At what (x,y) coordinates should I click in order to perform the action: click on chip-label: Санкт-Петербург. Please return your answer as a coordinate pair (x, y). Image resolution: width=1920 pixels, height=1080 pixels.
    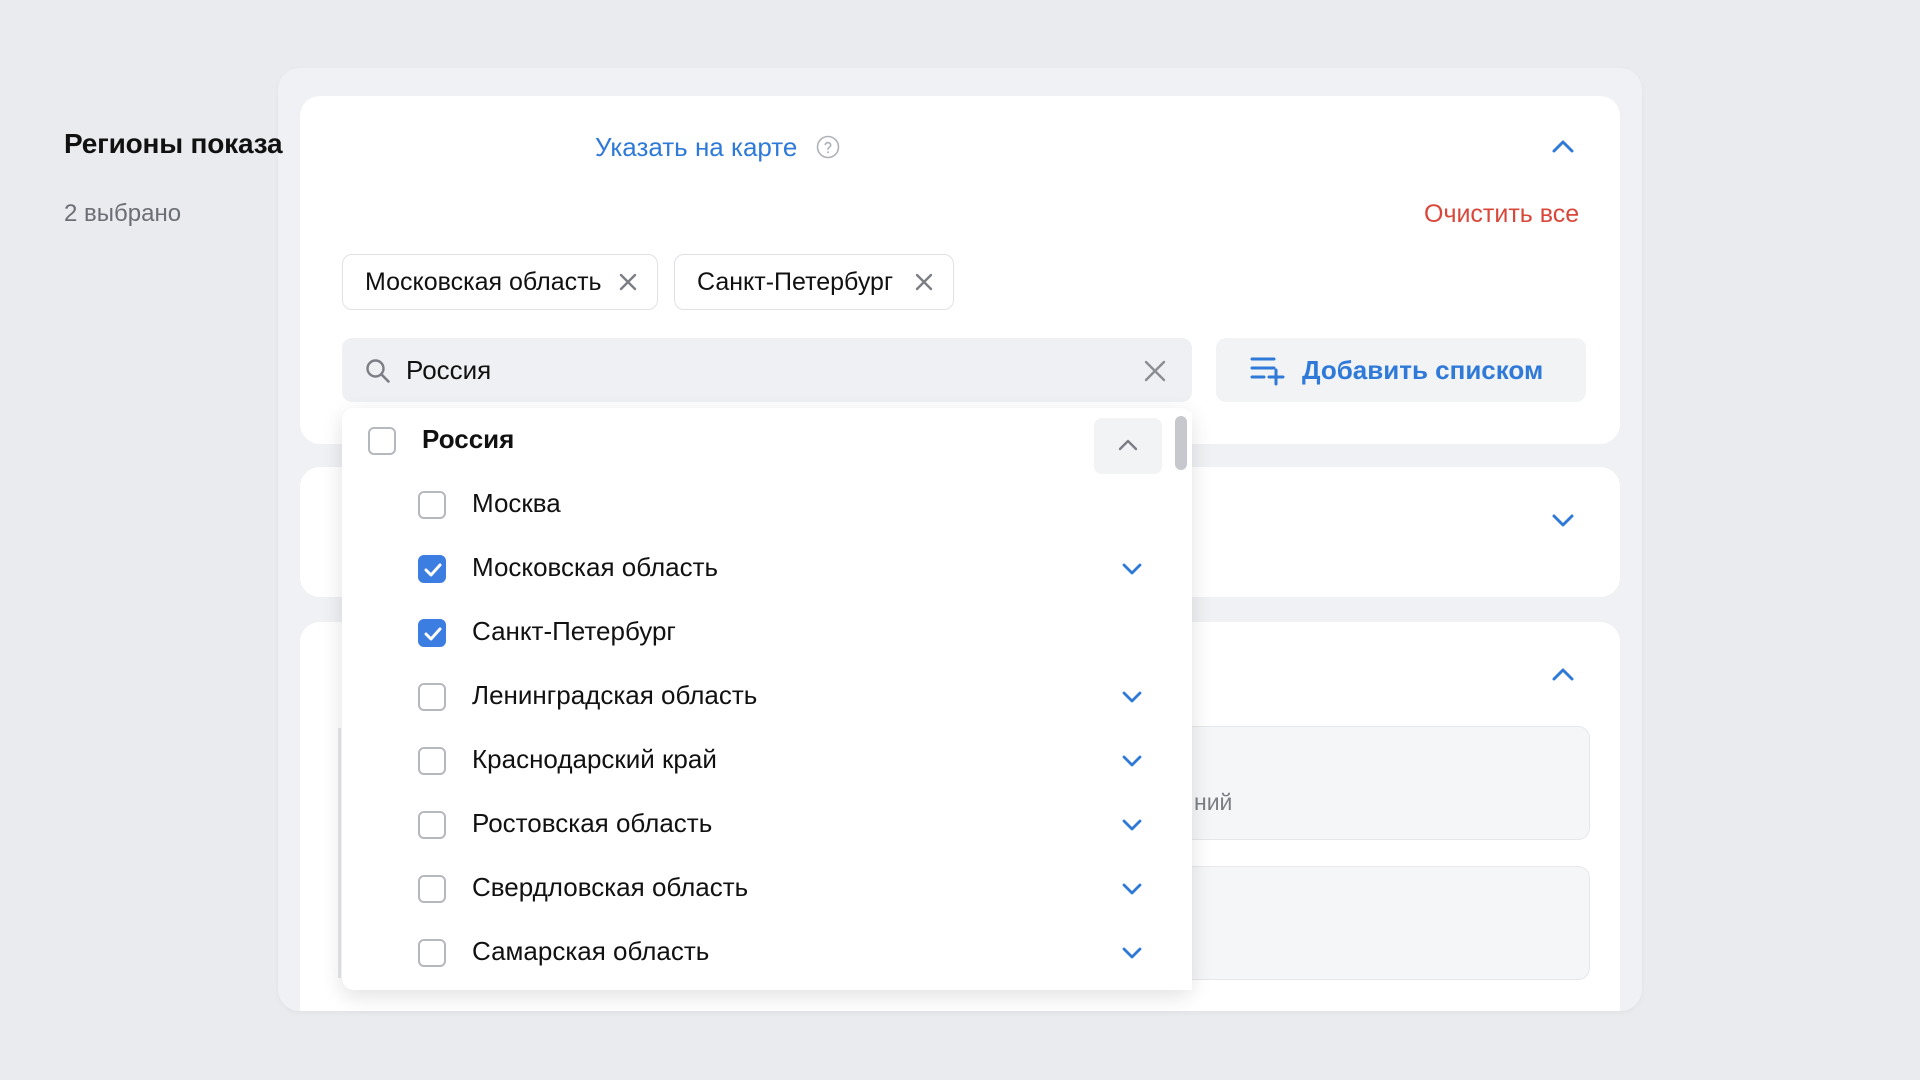
    Looking at the image, I should click on (795, 281).